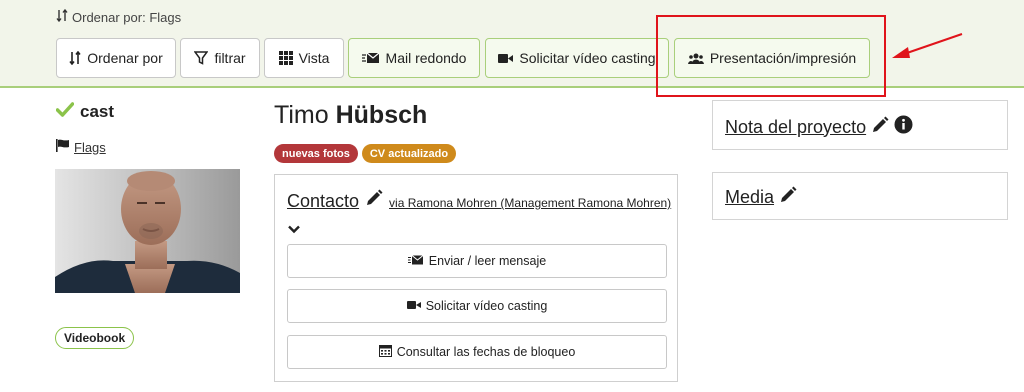  What do you see at coordinates (486, 352) in the screenshot?
I see `check-blocking-dates-label: Consultar las fechas de bloqueo` at bounding box center [486, 352].